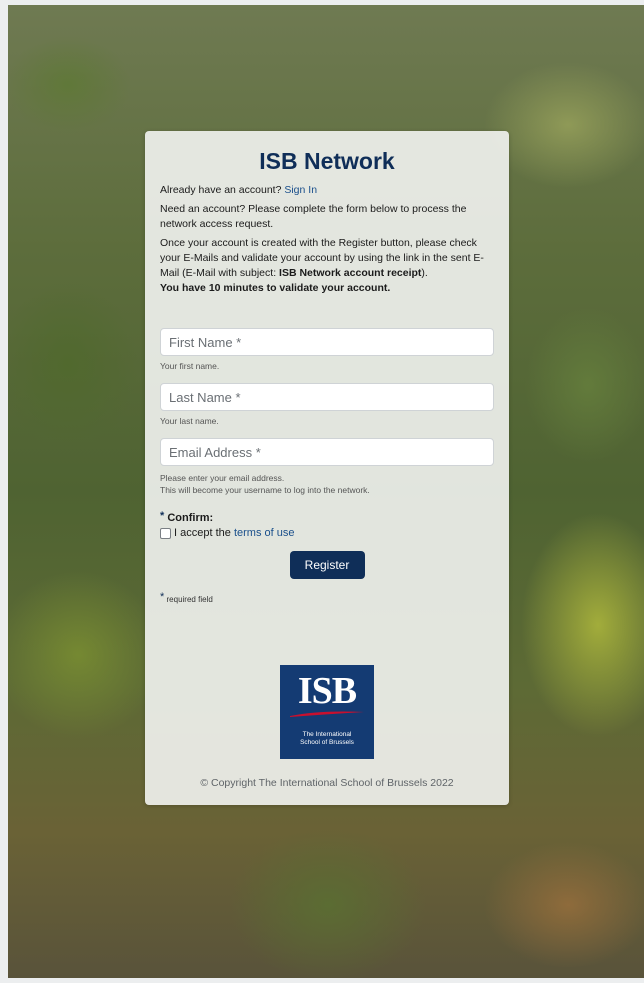  What do you see at coordinates (327, 742) in the screenshot?
I see `logo-sub-line2: School of Brussels` at bounding box center [327, 742].